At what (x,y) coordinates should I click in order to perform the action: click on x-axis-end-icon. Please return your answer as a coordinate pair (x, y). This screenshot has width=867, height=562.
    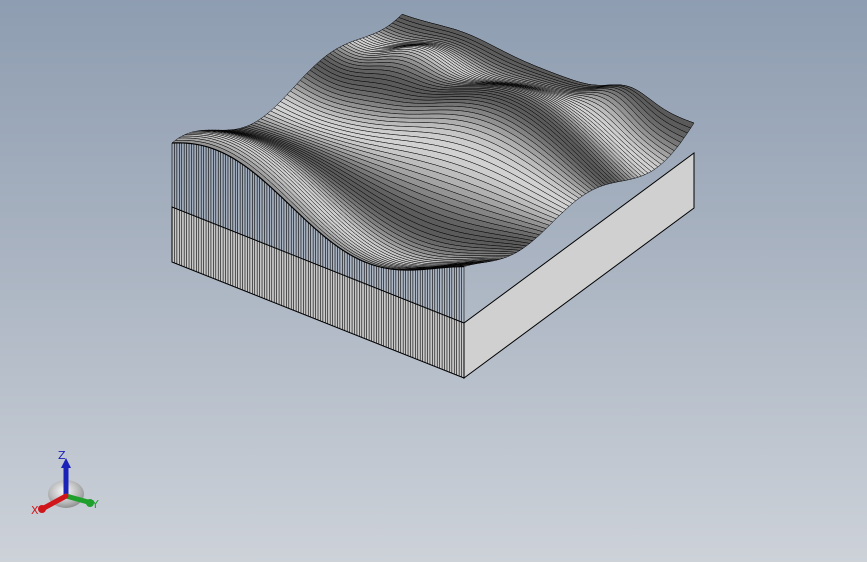
    Looking at the image, I should click on (42, 509).